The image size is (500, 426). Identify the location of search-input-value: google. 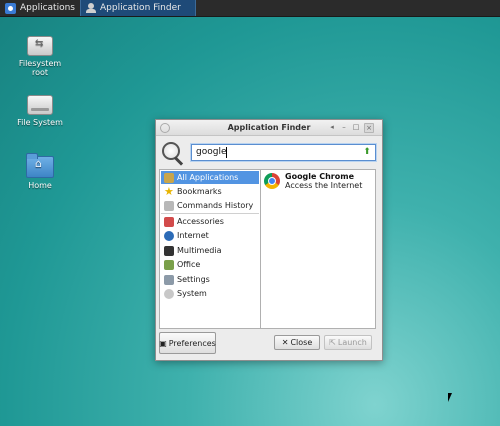
(211, 152).